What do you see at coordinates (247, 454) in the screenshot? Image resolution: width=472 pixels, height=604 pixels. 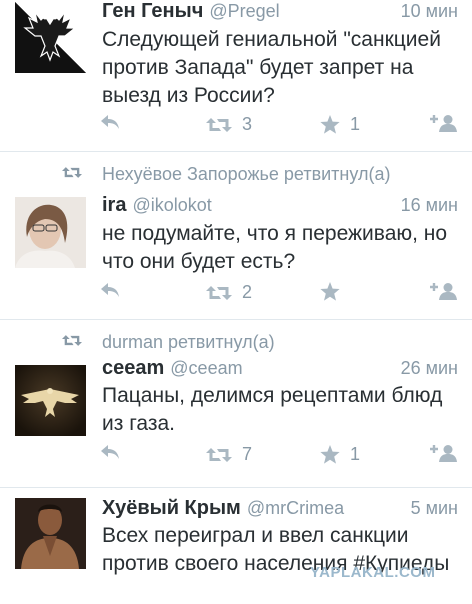 I see `retweet-count: 7` at bounding box center [247, 454].